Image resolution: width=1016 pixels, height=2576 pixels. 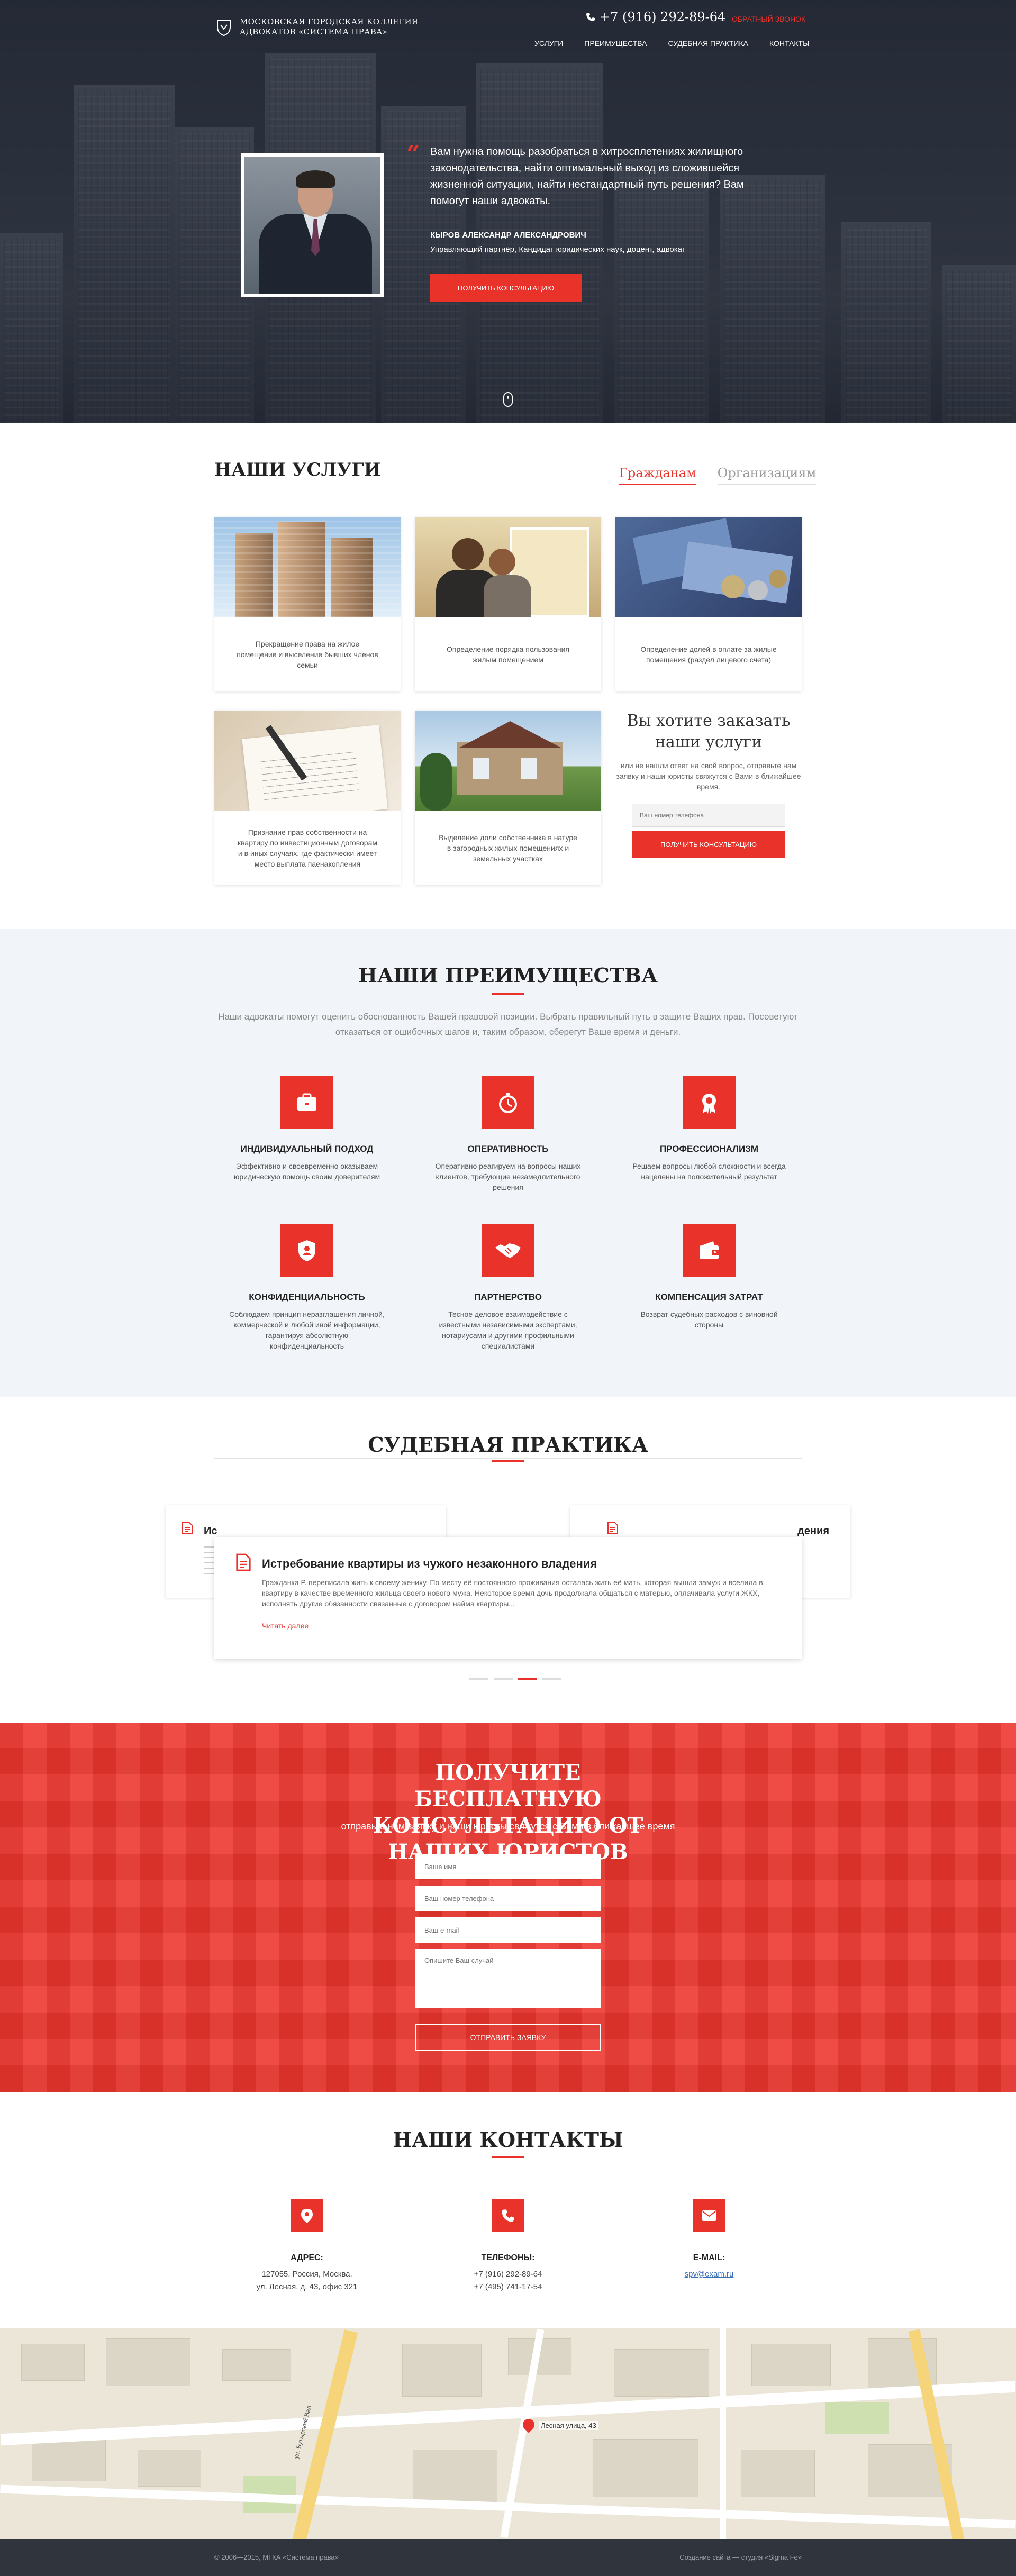 What do you see at coordinates (508, 2433) in the screenshot?
I see `map: ул. Бутырский Вал` at bounding box center [508, 2433].